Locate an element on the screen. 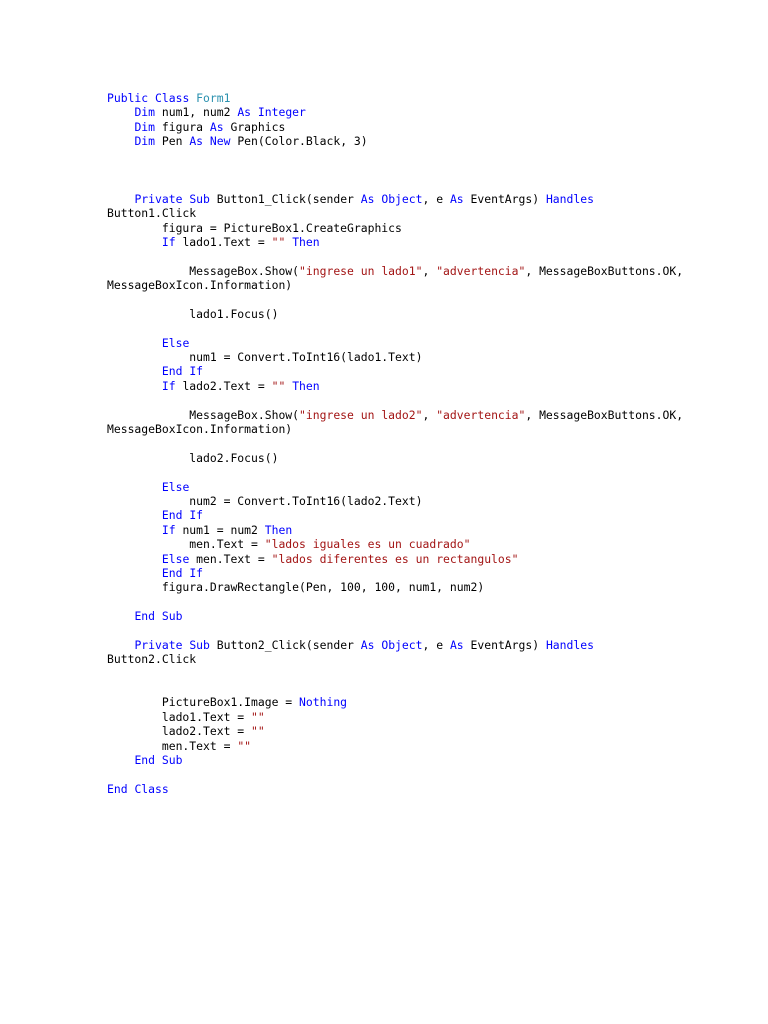 The image size is (768, 1024). code-line: num2 = Convert.ToInt16(lado2.Text) is located at coordinates (427, 501).